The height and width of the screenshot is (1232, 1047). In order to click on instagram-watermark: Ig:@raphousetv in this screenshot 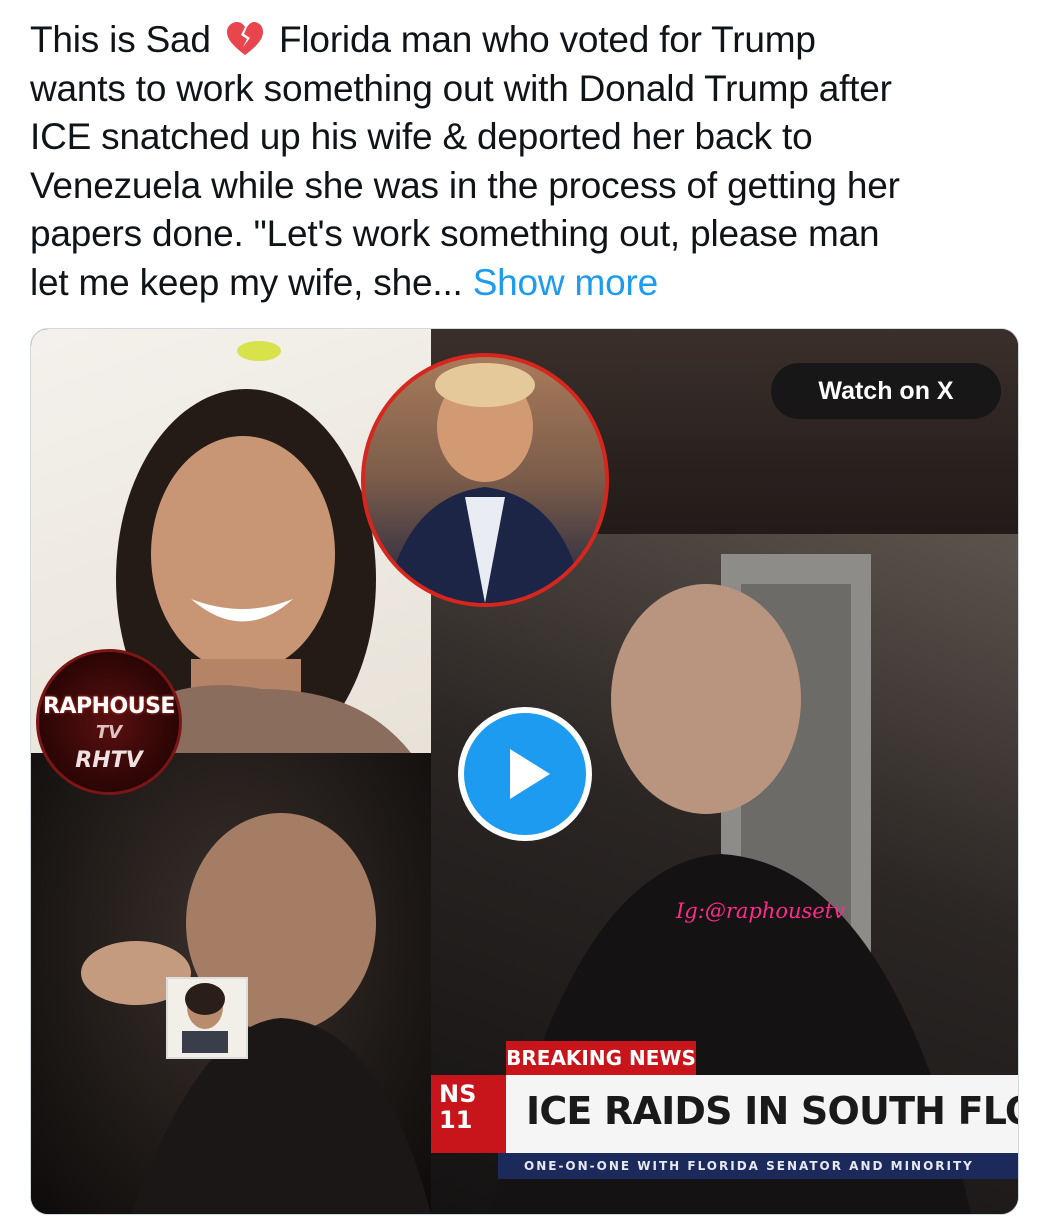, I will do `click(761, 911)`.